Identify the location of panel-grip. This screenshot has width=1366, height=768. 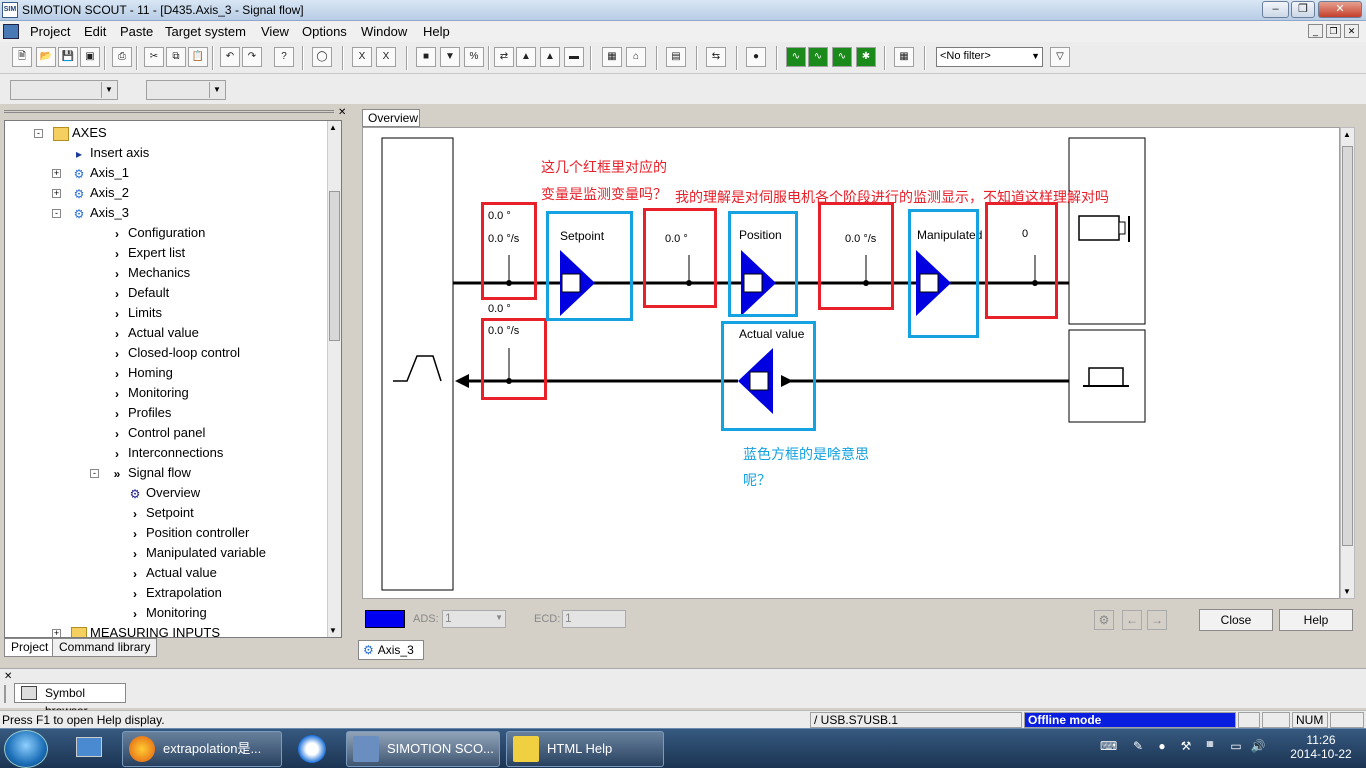
(169, 111).